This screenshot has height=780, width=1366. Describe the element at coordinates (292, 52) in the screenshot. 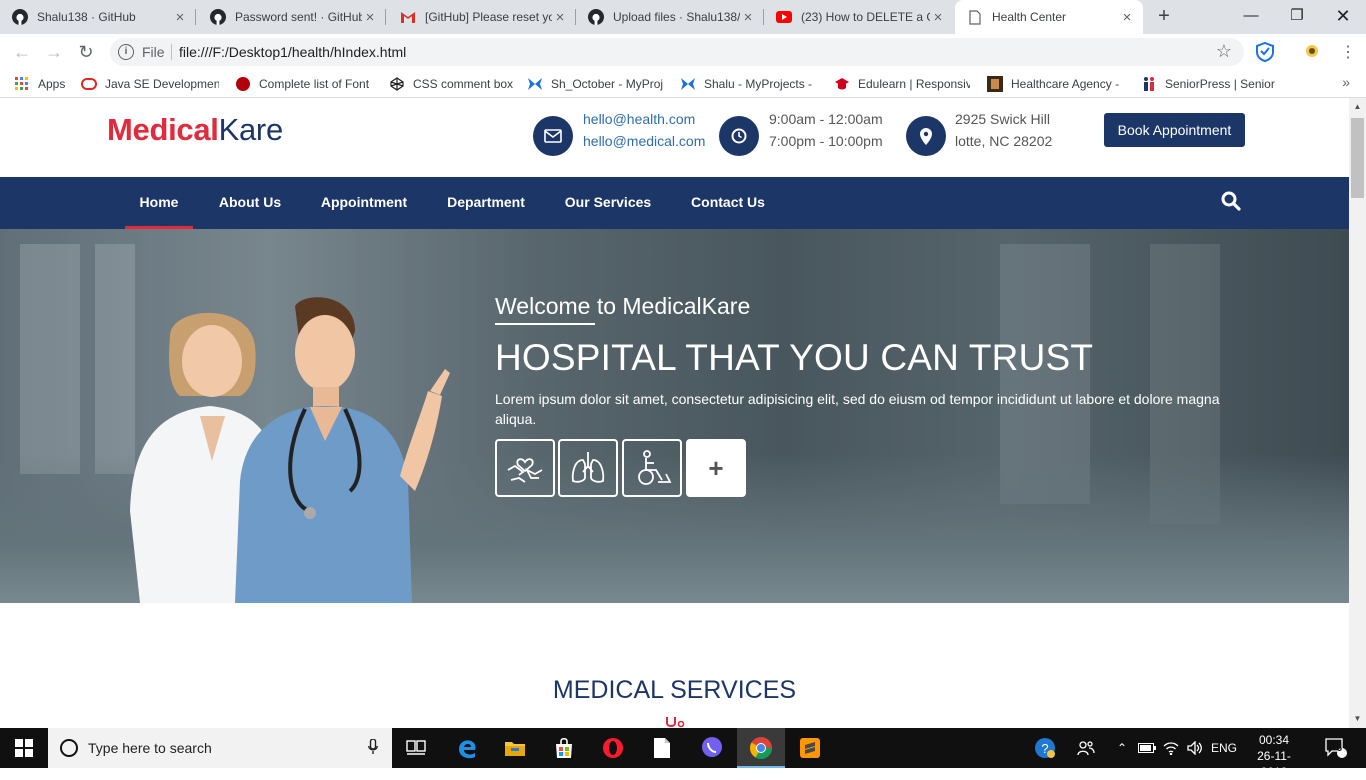

I see `url-text: file:///F:/Desktop1/health/hIndex.html` at that location.